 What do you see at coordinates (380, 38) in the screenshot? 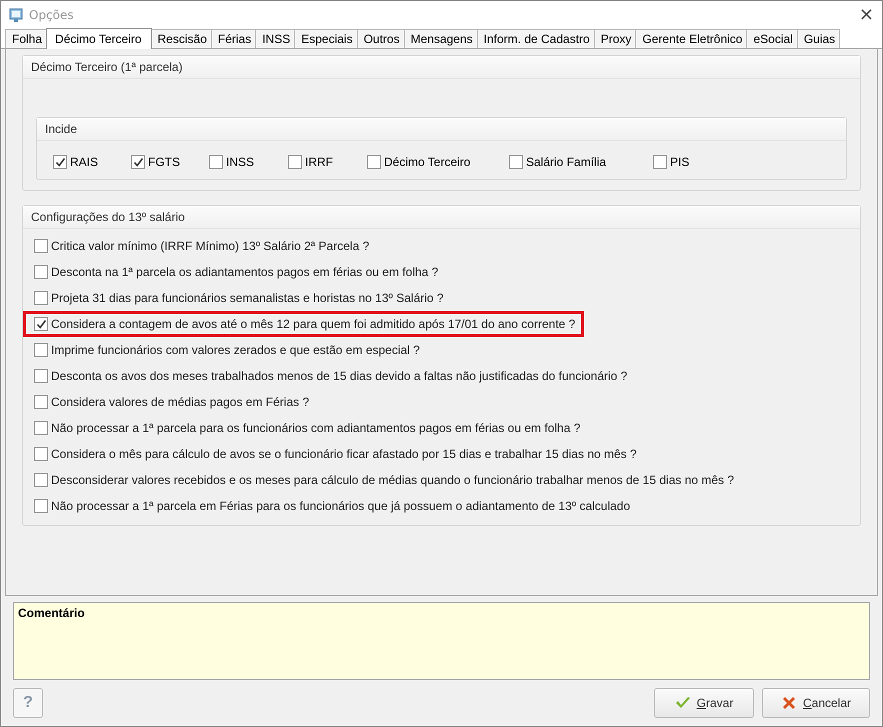
I see `tab: Outros` at bounding box center [380, 38].